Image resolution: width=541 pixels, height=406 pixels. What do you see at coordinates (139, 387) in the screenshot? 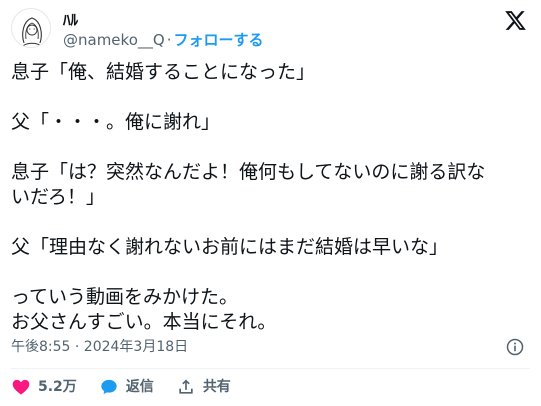
I see `reply-label: 返信` at bounding box center [139, 387].